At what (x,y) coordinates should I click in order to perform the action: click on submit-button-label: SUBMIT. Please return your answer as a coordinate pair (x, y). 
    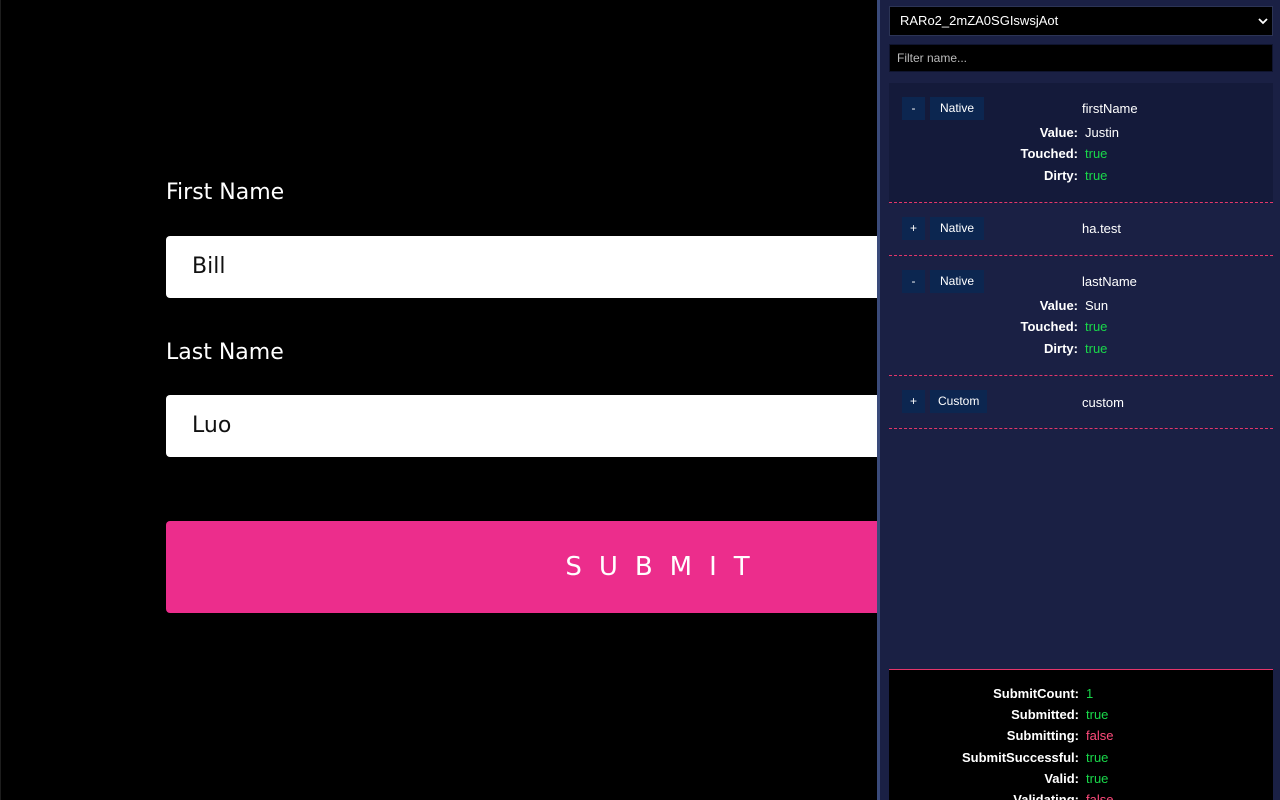
    Looking at the image, I should click on (666, 567).